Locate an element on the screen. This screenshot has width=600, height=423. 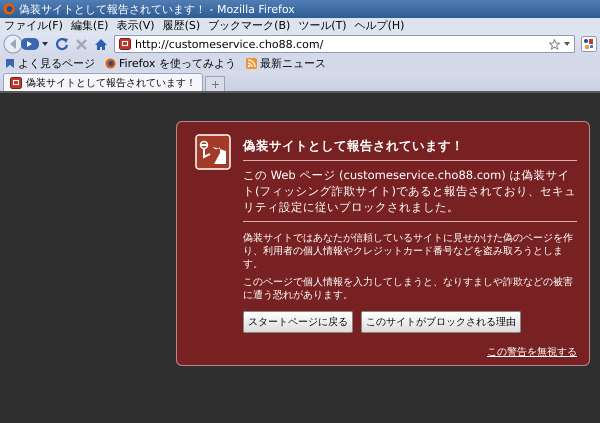
window-title: 偽装サイトとして報告されています！ - Mozilla Firefox is located at coordinates (157, 9).